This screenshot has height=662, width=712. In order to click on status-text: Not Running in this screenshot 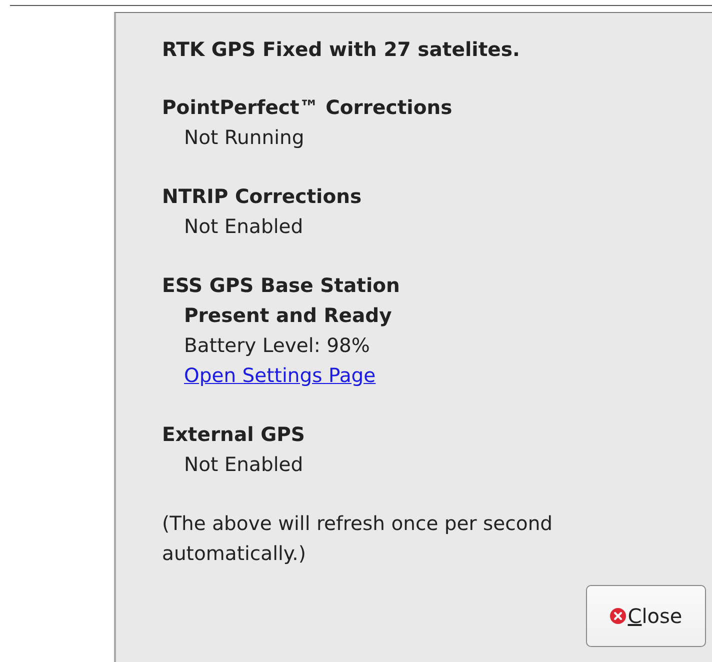, I will do `click(244, 138)`.